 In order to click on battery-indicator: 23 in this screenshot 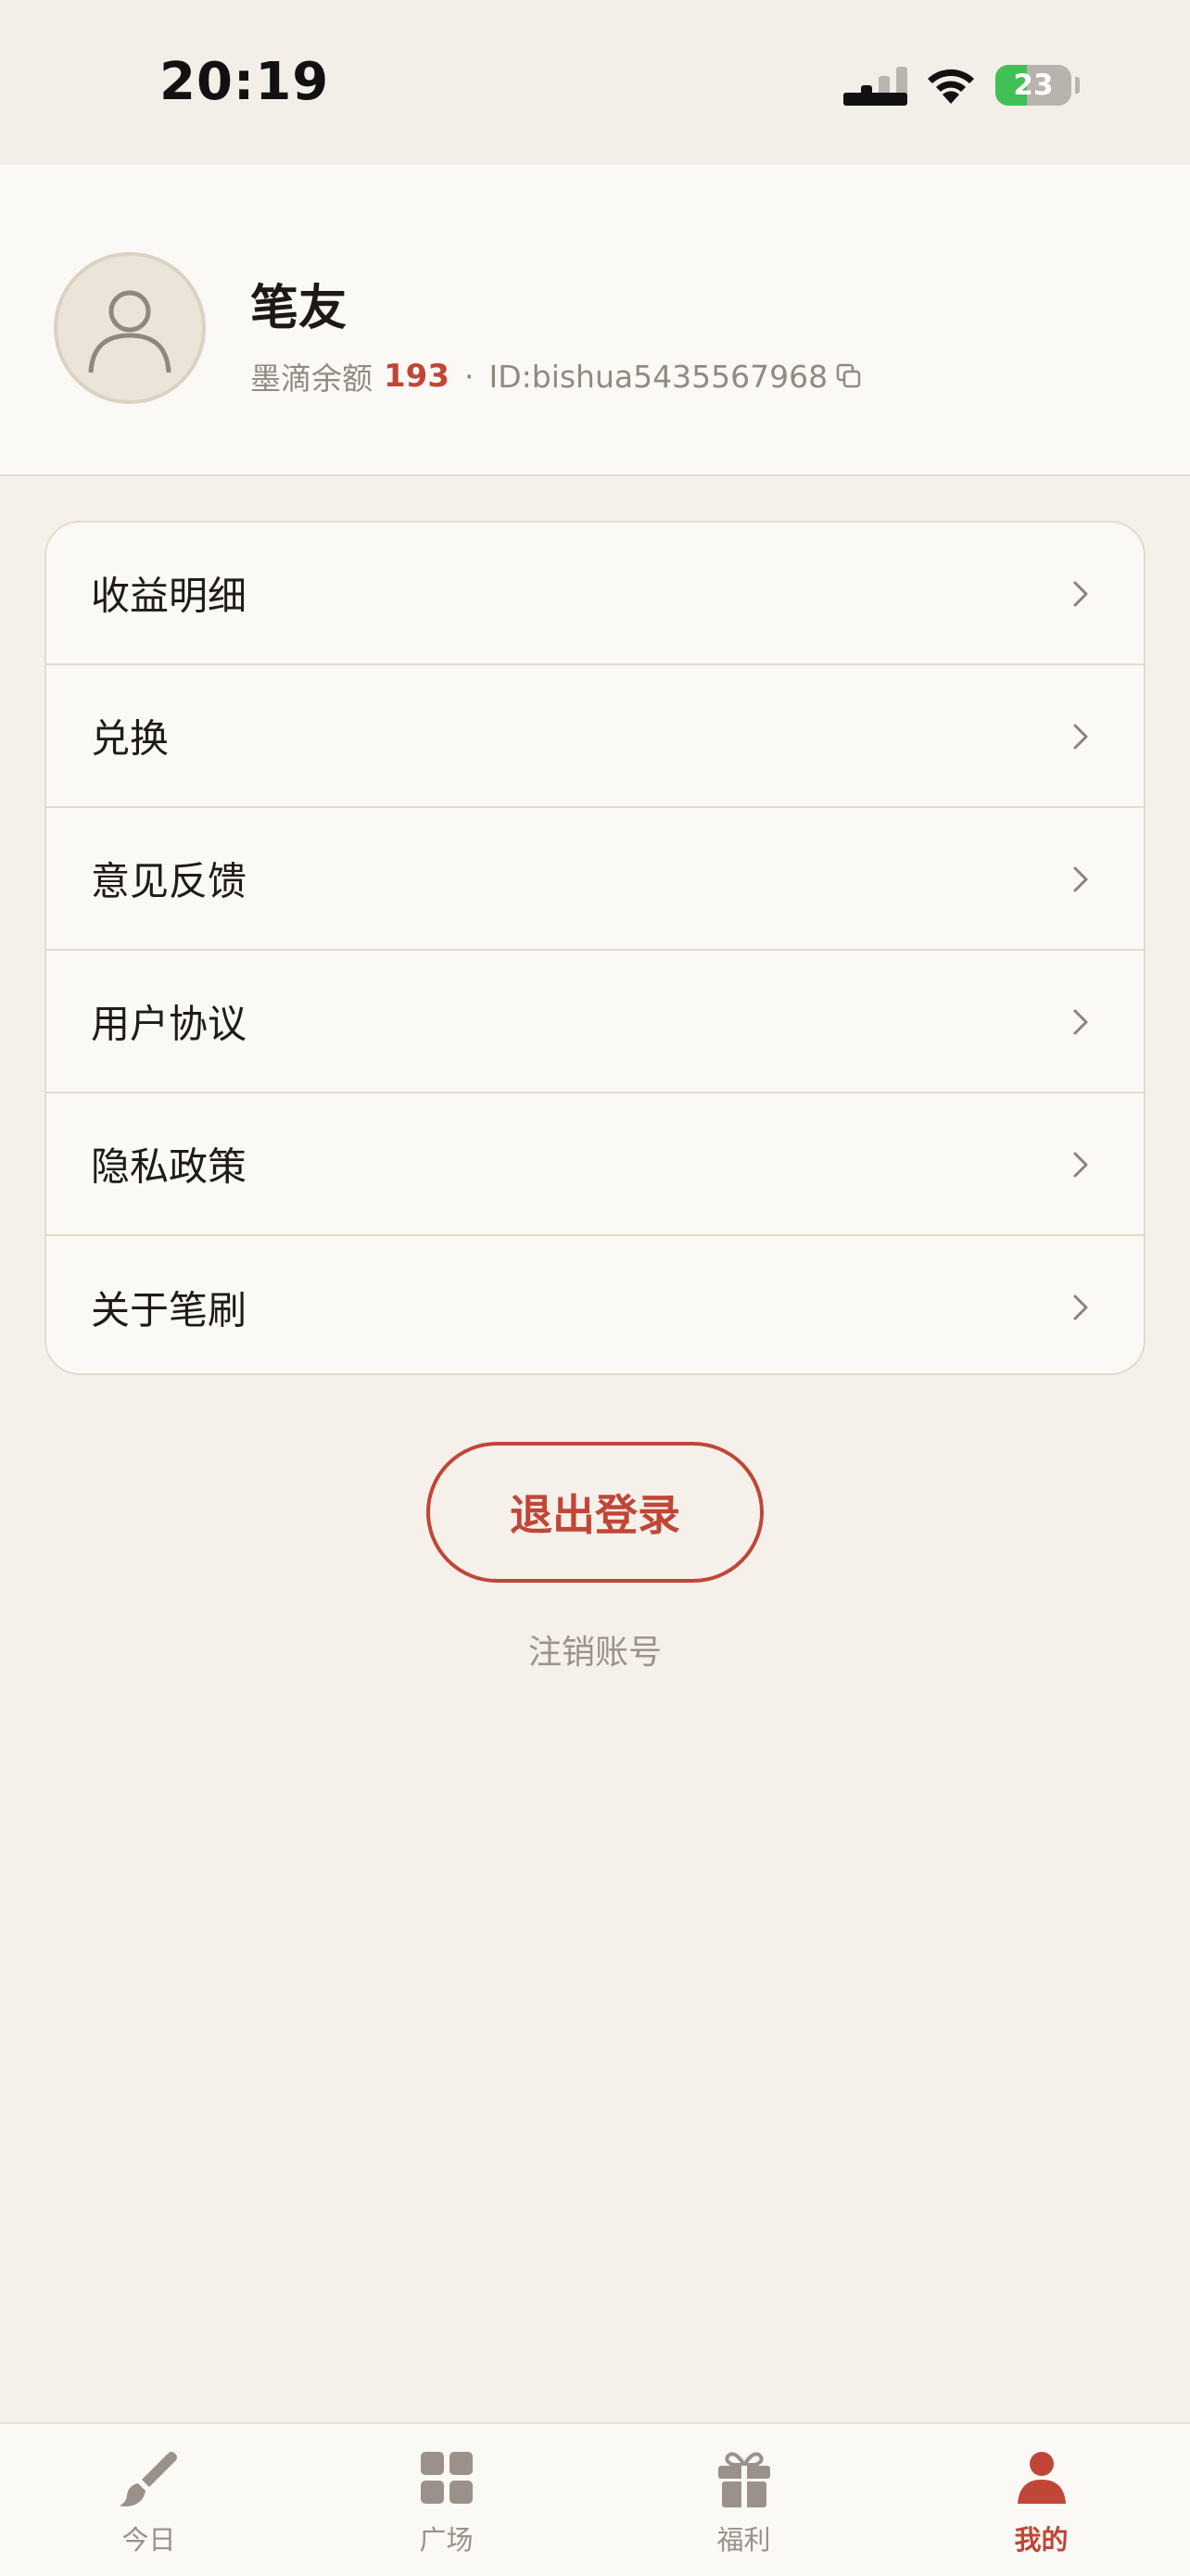, I will do `click(1033, 85)`.